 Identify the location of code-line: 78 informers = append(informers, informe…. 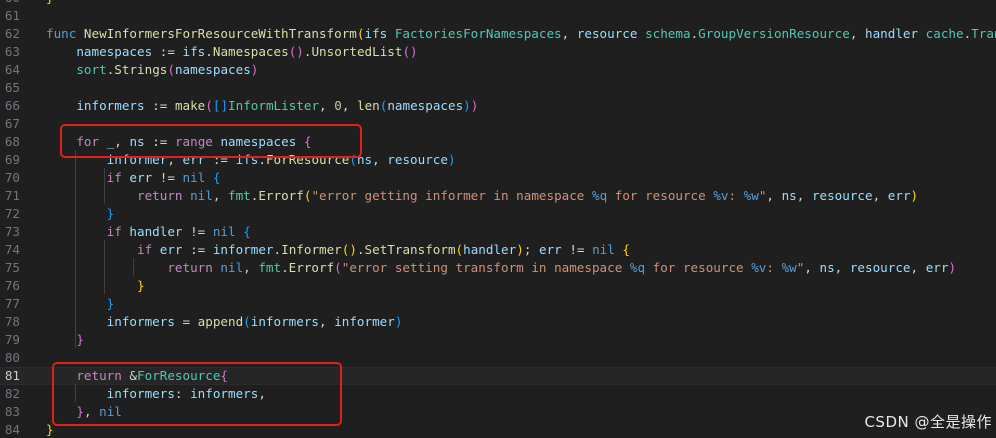
(498, 322).